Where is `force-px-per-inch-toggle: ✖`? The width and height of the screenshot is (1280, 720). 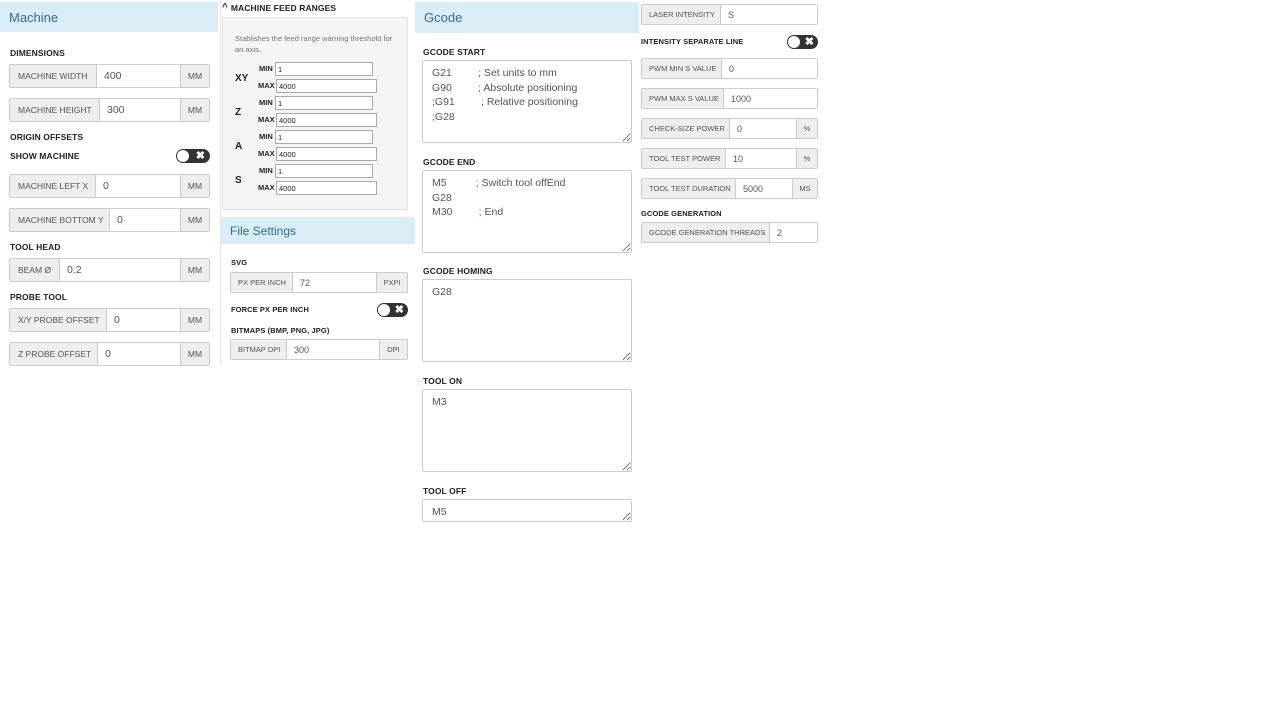 force-px-per-inch-toggle: ✖ is located at coordinates (392, 310).